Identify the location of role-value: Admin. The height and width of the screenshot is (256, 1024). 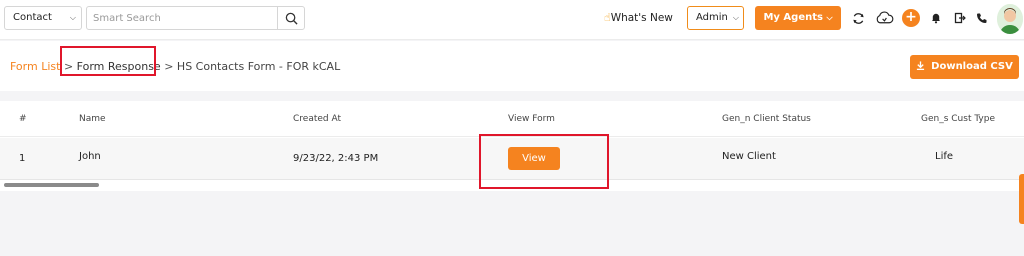
(712, 17).